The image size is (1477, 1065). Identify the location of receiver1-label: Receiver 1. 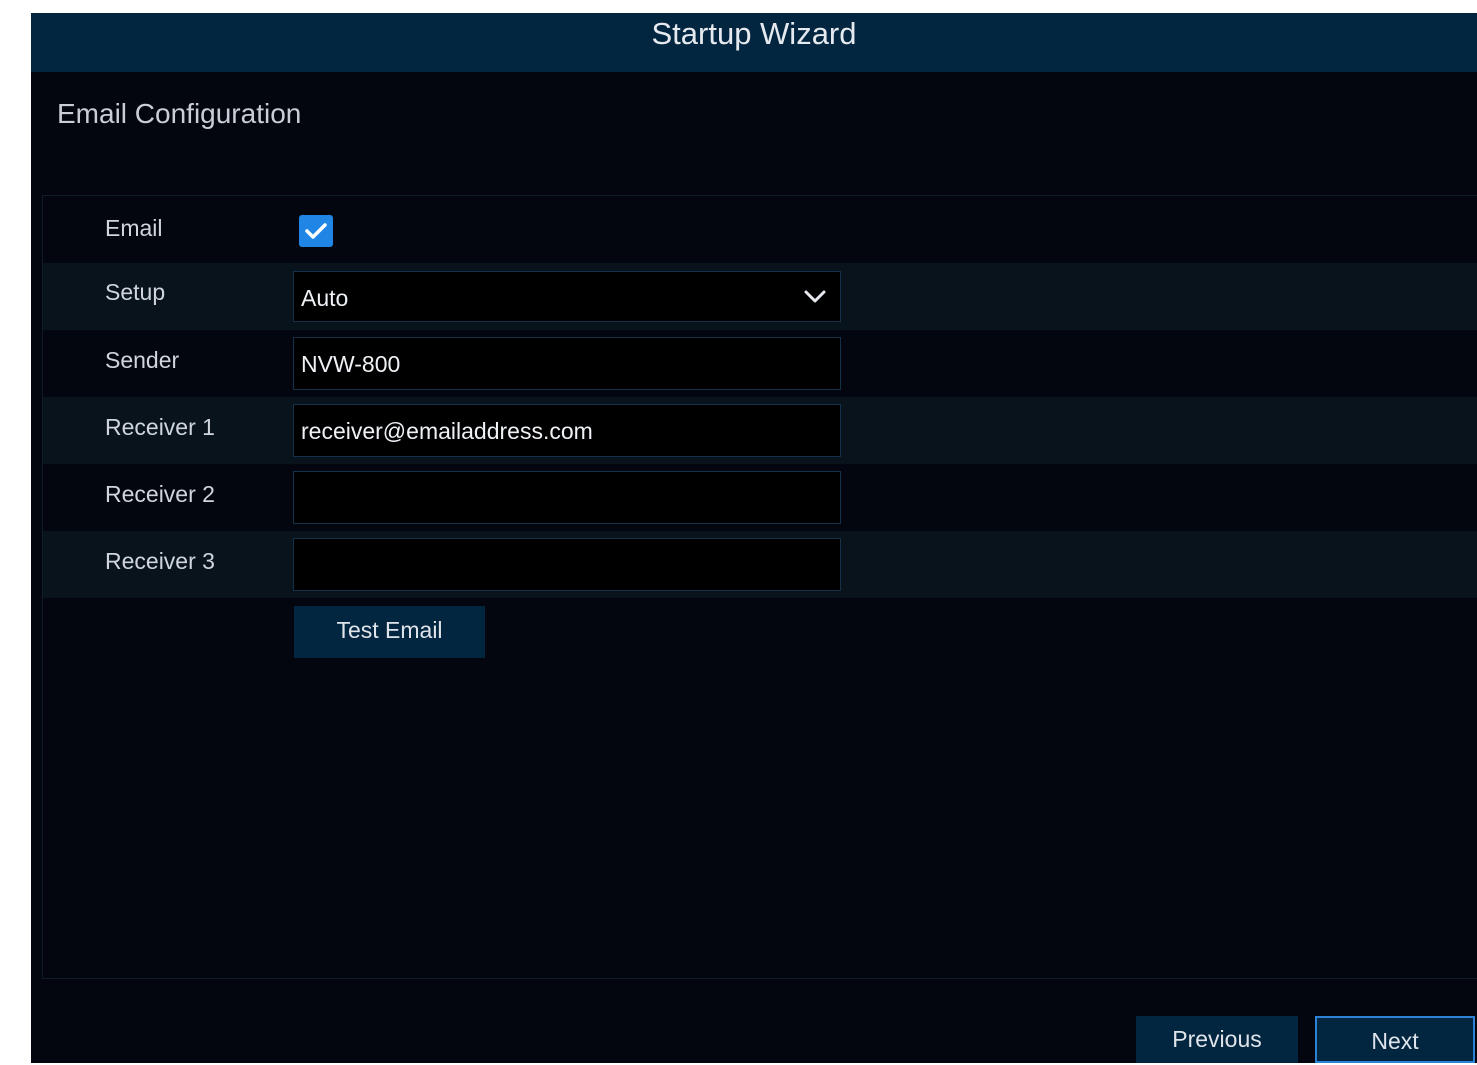
(160, 427).